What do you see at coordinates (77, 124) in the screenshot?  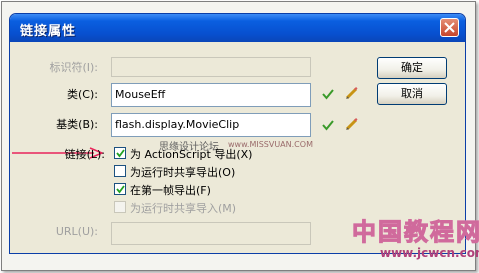 I see `base-class-label: 基类(B):` at bounding box center [77, 124].